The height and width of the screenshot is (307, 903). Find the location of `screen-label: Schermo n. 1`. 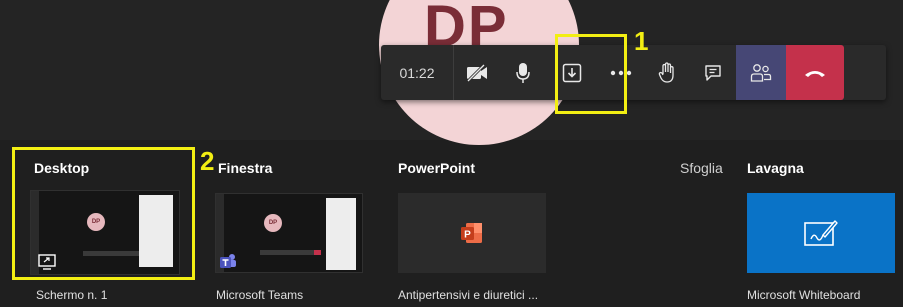

screen-label: Schermo n. 1 is located at coordinates (72, 295).